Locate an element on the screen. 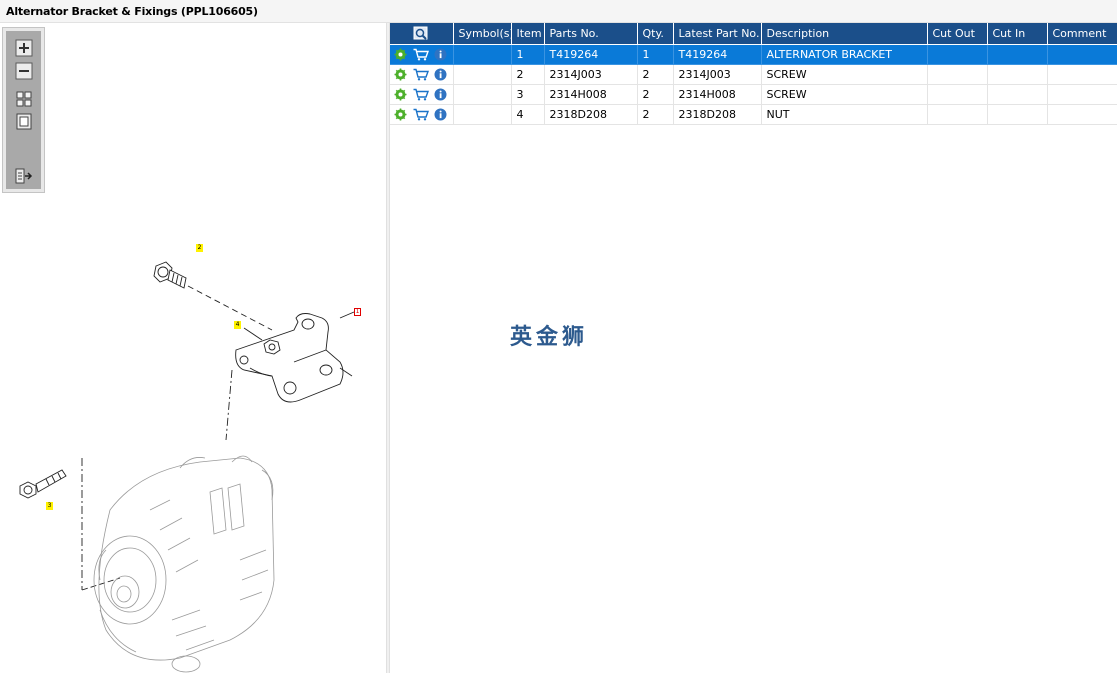 The height and width of the screenshot is (673, 1117). cell-qty: 1 is located at coordinates (655, 54).